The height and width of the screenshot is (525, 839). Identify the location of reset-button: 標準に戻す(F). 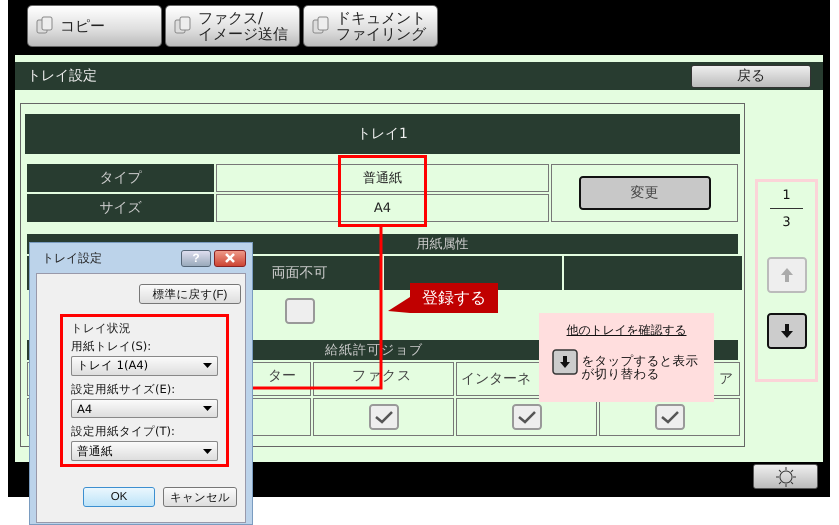
(190, 294).